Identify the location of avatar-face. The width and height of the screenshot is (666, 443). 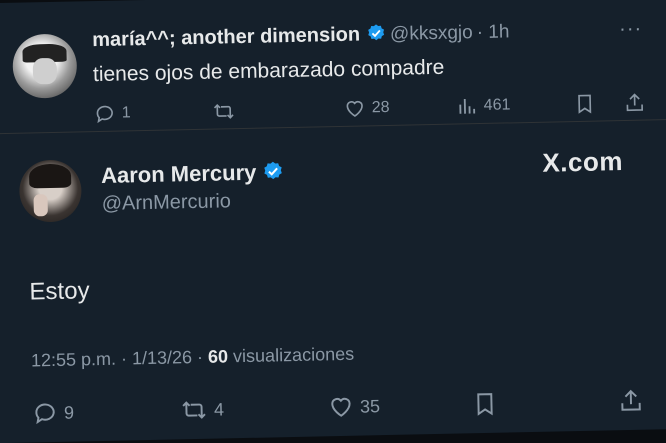
(45, 71).